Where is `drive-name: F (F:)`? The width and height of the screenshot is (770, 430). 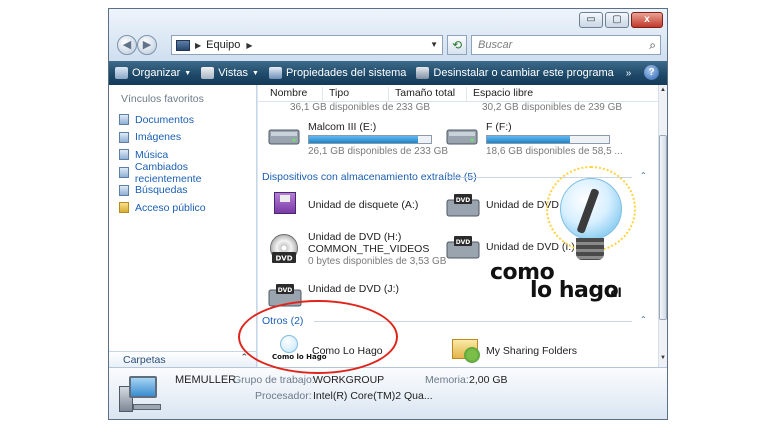
drive-name: F (F:) is located at coordinates (499, 127).